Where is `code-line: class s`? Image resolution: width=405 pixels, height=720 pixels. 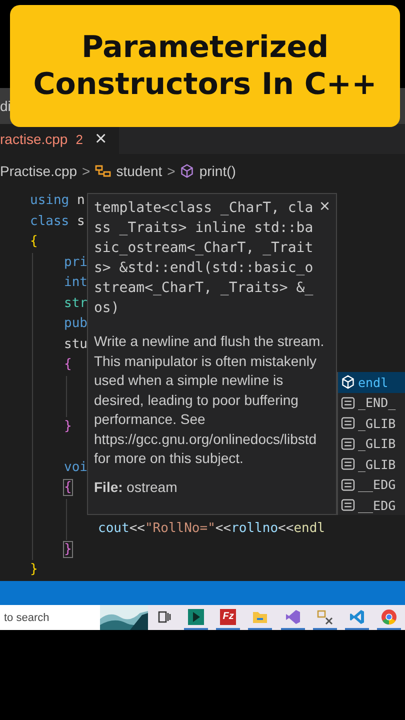 code-line: class s is located at coordinates (57, 221).